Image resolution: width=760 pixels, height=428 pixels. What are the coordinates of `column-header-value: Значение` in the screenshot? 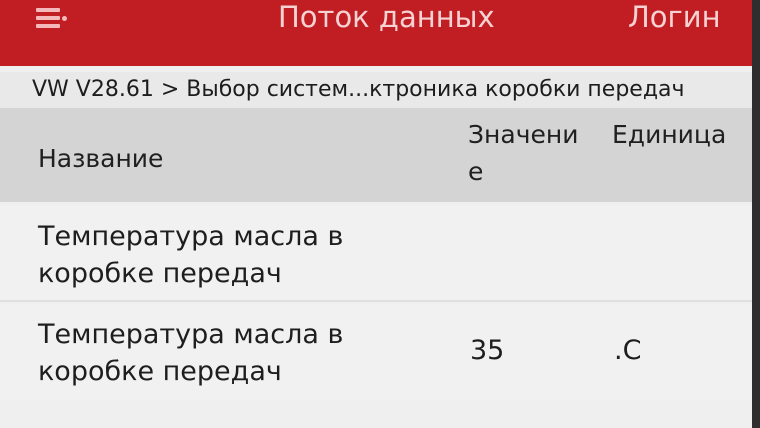 It's located at (523, 153).